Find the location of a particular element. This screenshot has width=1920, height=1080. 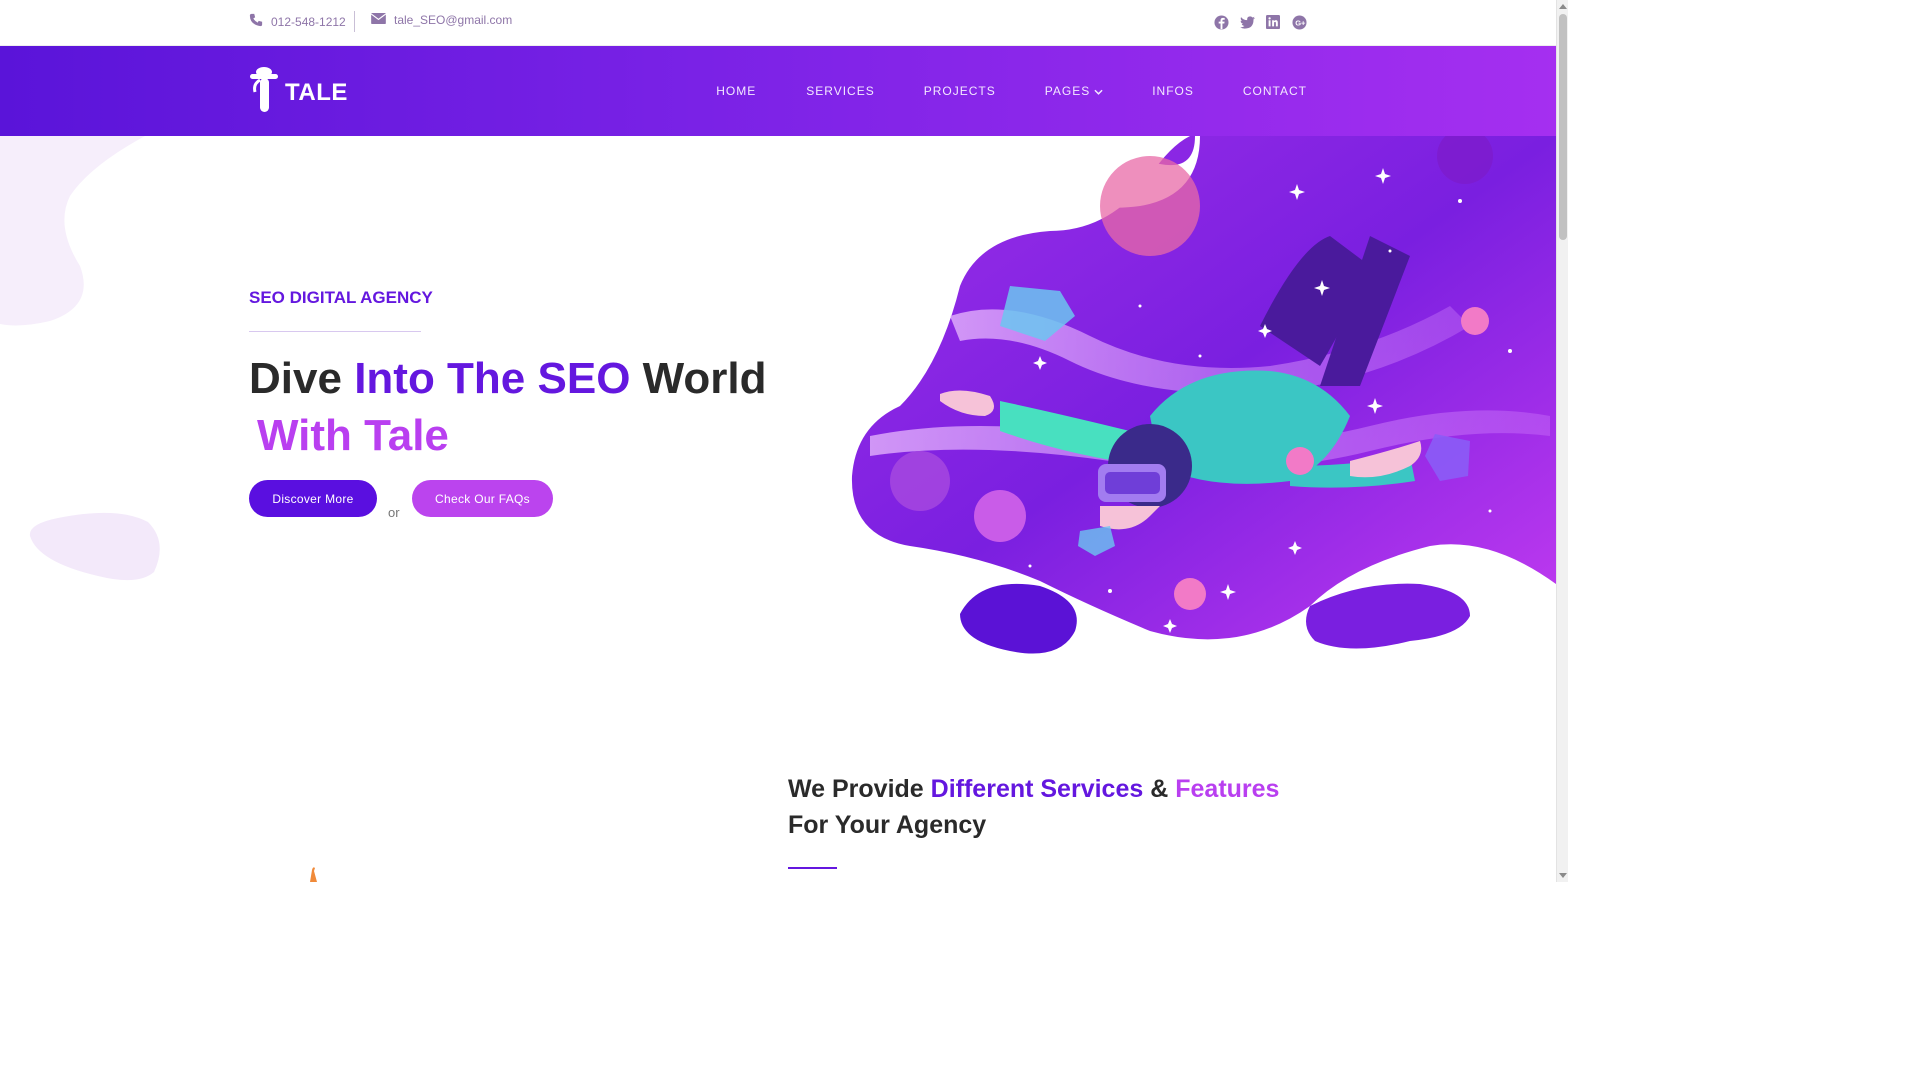

nav-infos: INFOS is located at coordinates (1173, 91).